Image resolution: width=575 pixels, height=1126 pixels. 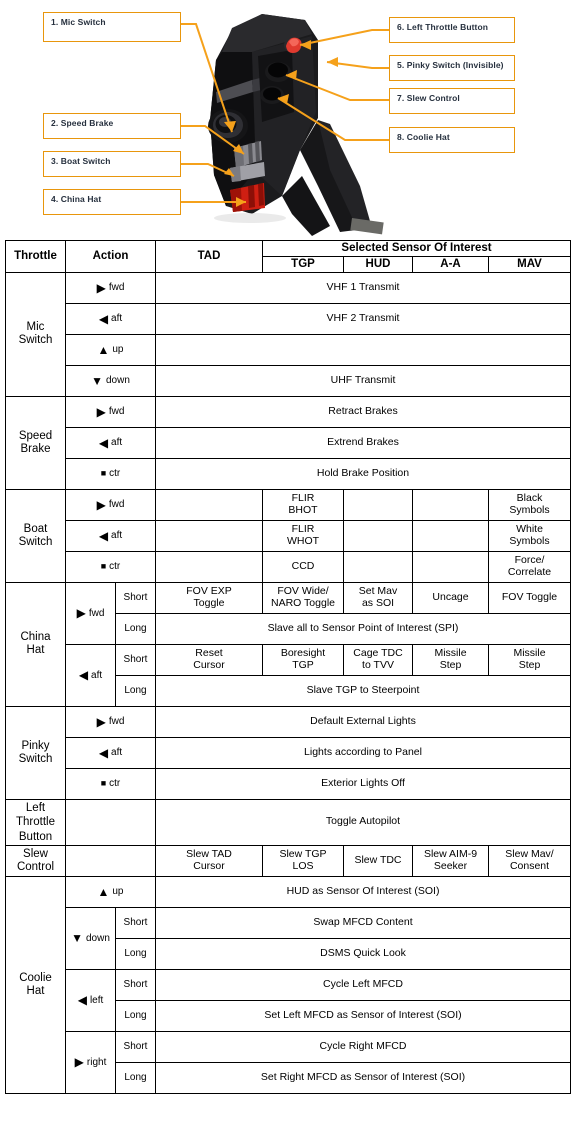 I want to click on action-sb-fwd: ▶ fwd, so click(x=110, y=411).